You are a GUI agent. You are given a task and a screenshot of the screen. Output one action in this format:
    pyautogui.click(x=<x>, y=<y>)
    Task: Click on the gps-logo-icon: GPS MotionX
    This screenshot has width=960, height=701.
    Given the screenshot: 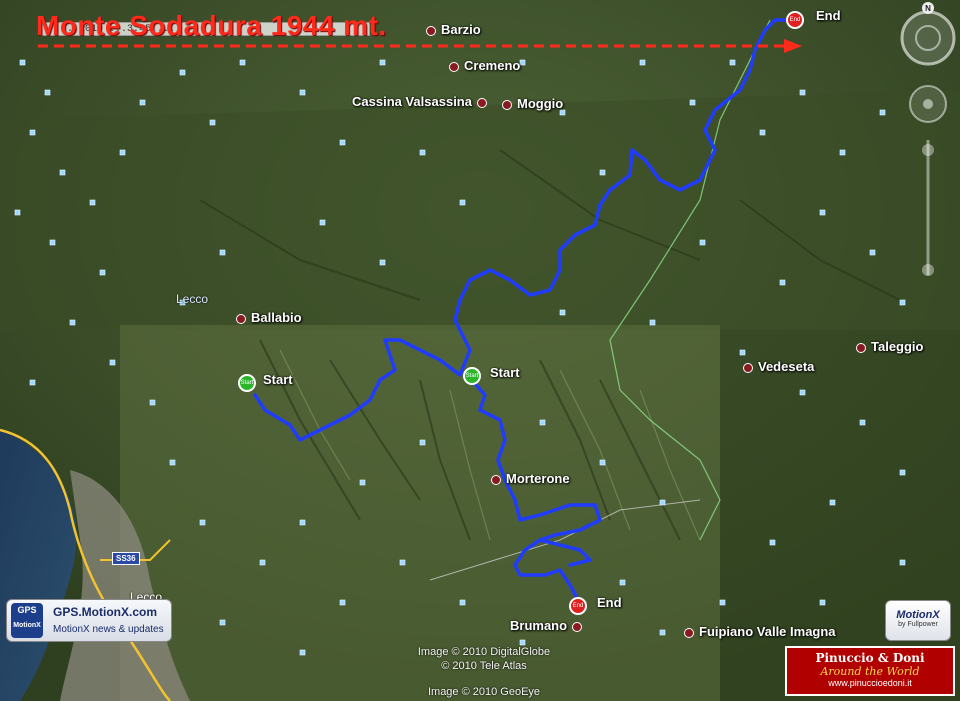 What is the action you would take?
    pyautogui.click(x=27, y=620)
    